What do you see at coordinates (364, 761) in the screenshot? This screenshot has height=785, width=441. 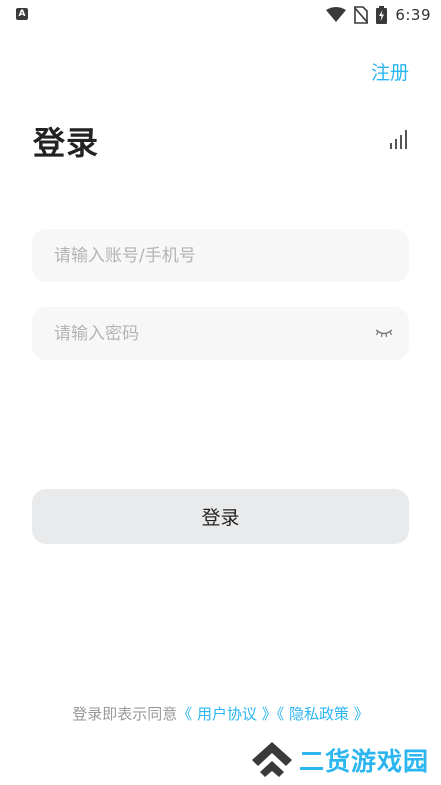 I see `watermark-text: 二货游戏园` at bounding box center [364, 761].